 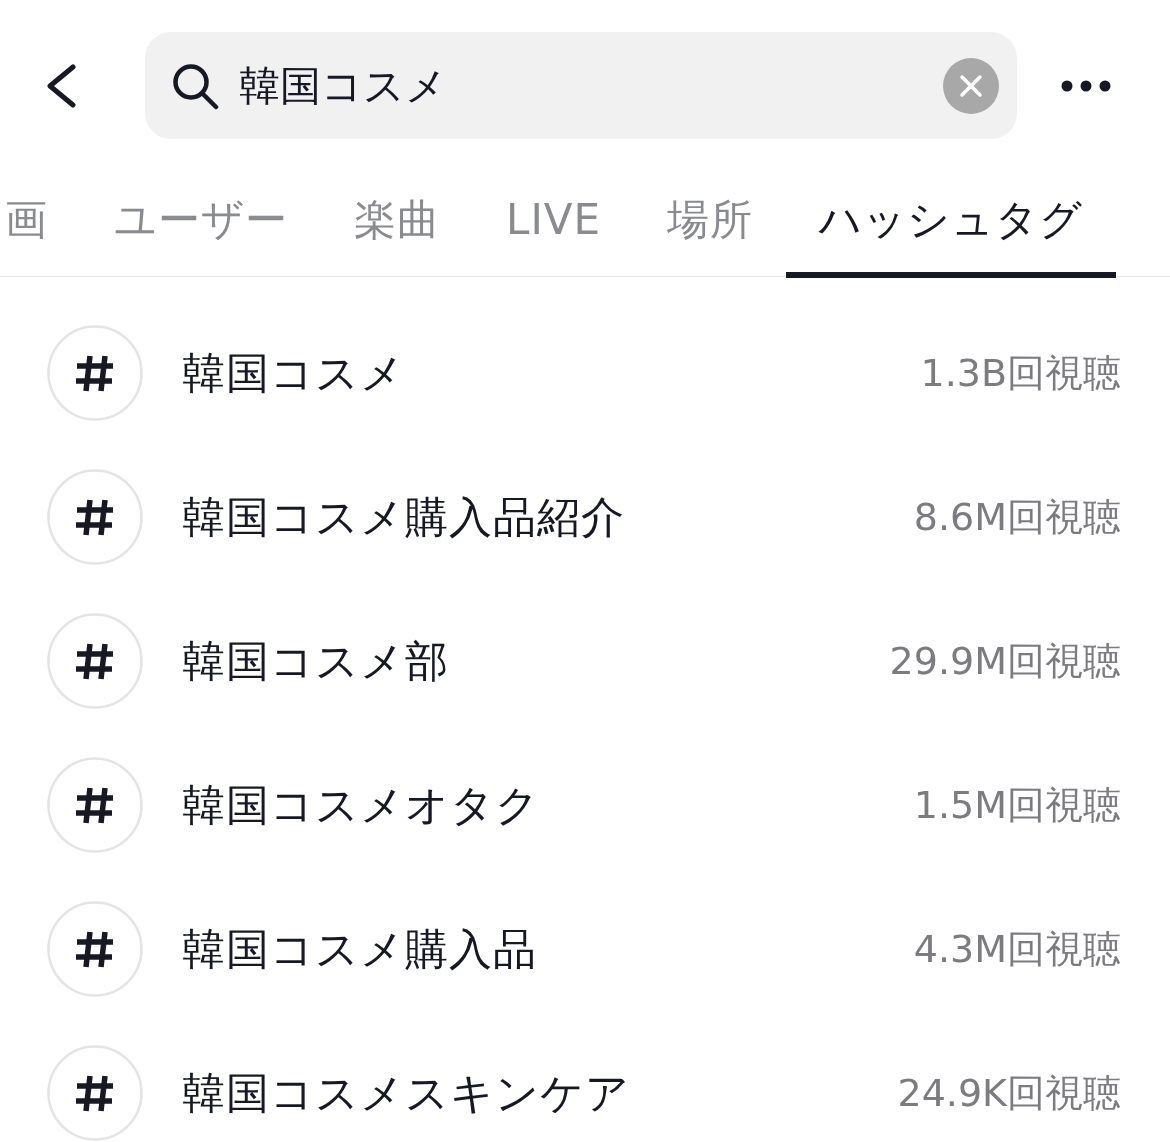 What do you see at coordinates (581, 85) in the screenshot?
I see `search-field: 韓国コスメ` at bounding box center [581, 85].